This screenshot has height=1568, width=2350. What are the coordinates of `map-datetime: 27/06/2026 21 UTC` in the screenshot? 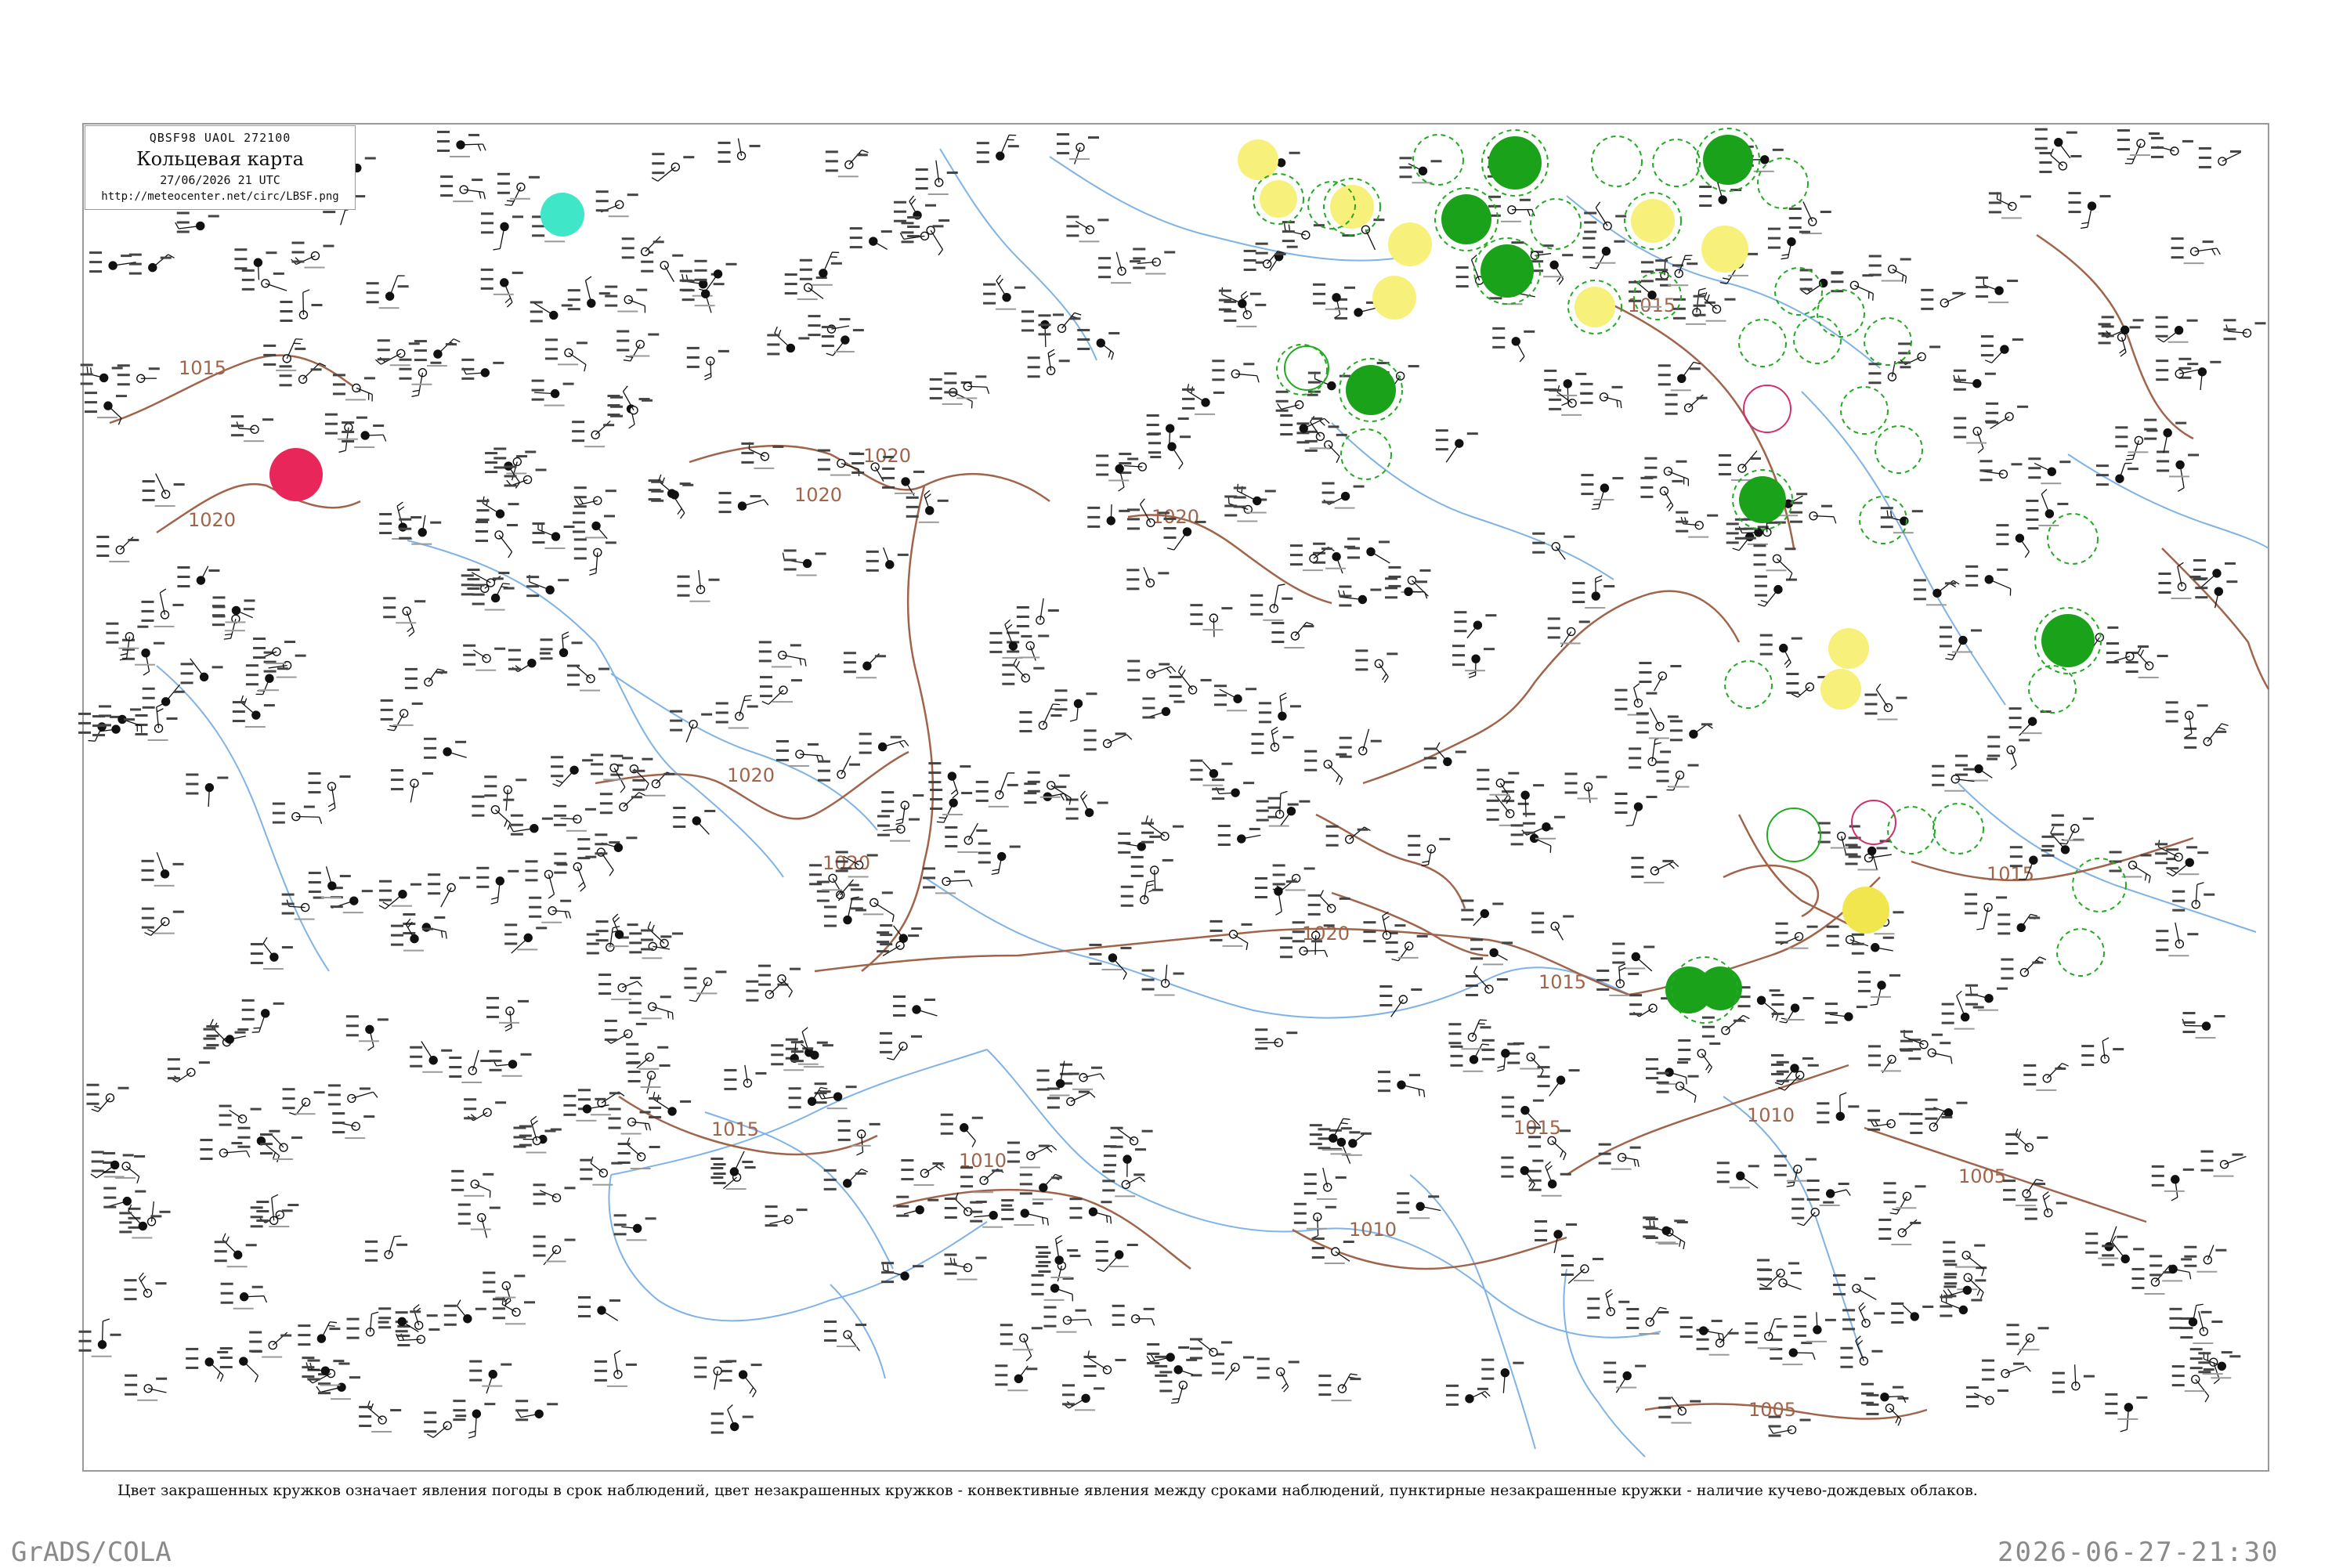 It's located at (220, 180).